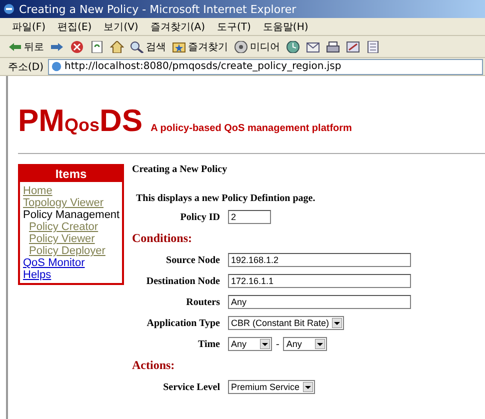 The height and width of the screenshot is (419, 485). What do you see at coordinates (71, 251) in the screenshot?
I see `sidebar-link: Policy Deployer` at bounding box center [71, 251].